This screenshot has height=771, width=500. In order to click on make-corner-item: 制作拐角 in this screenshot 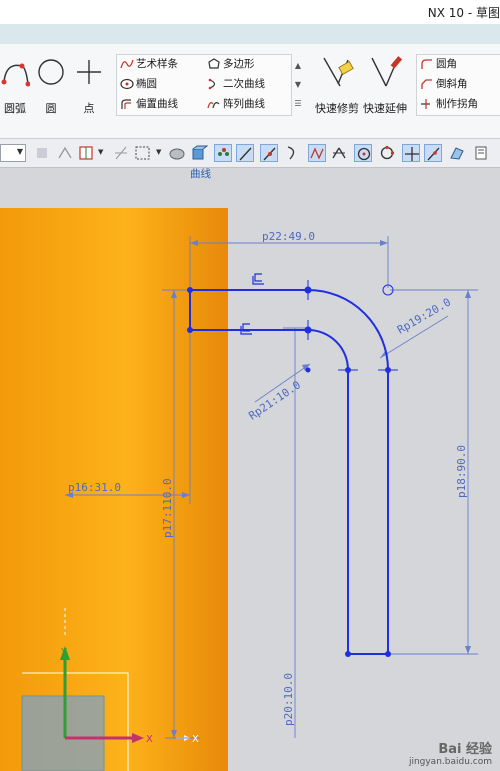, I will do `click(449, 104)`.